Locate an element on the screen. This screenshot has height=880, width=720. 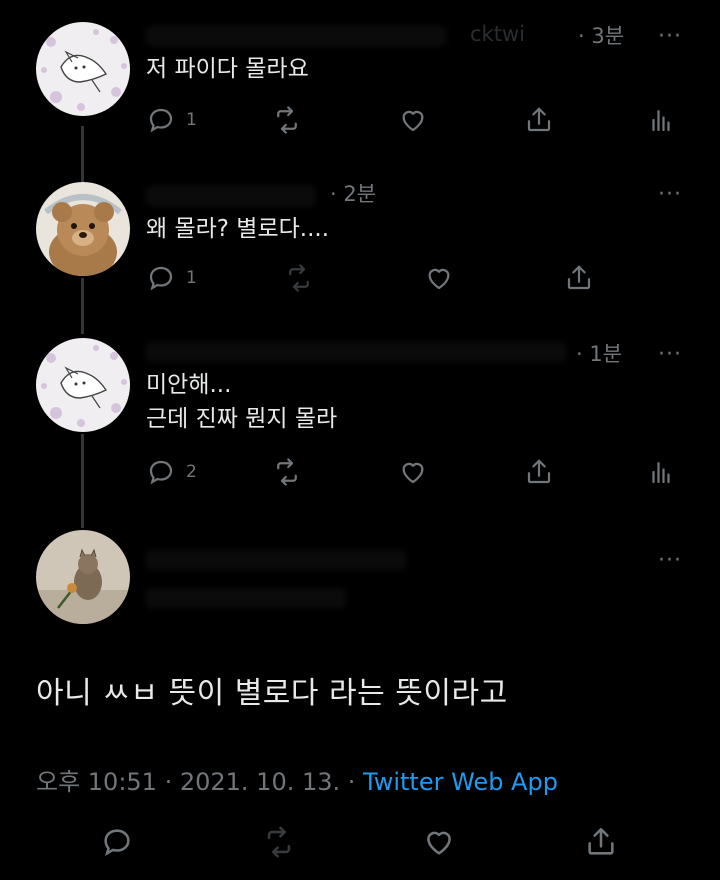
tweet-datetime: 오후 10:51 · 2021. 10. 13. · is located at coordinates (199, 782).